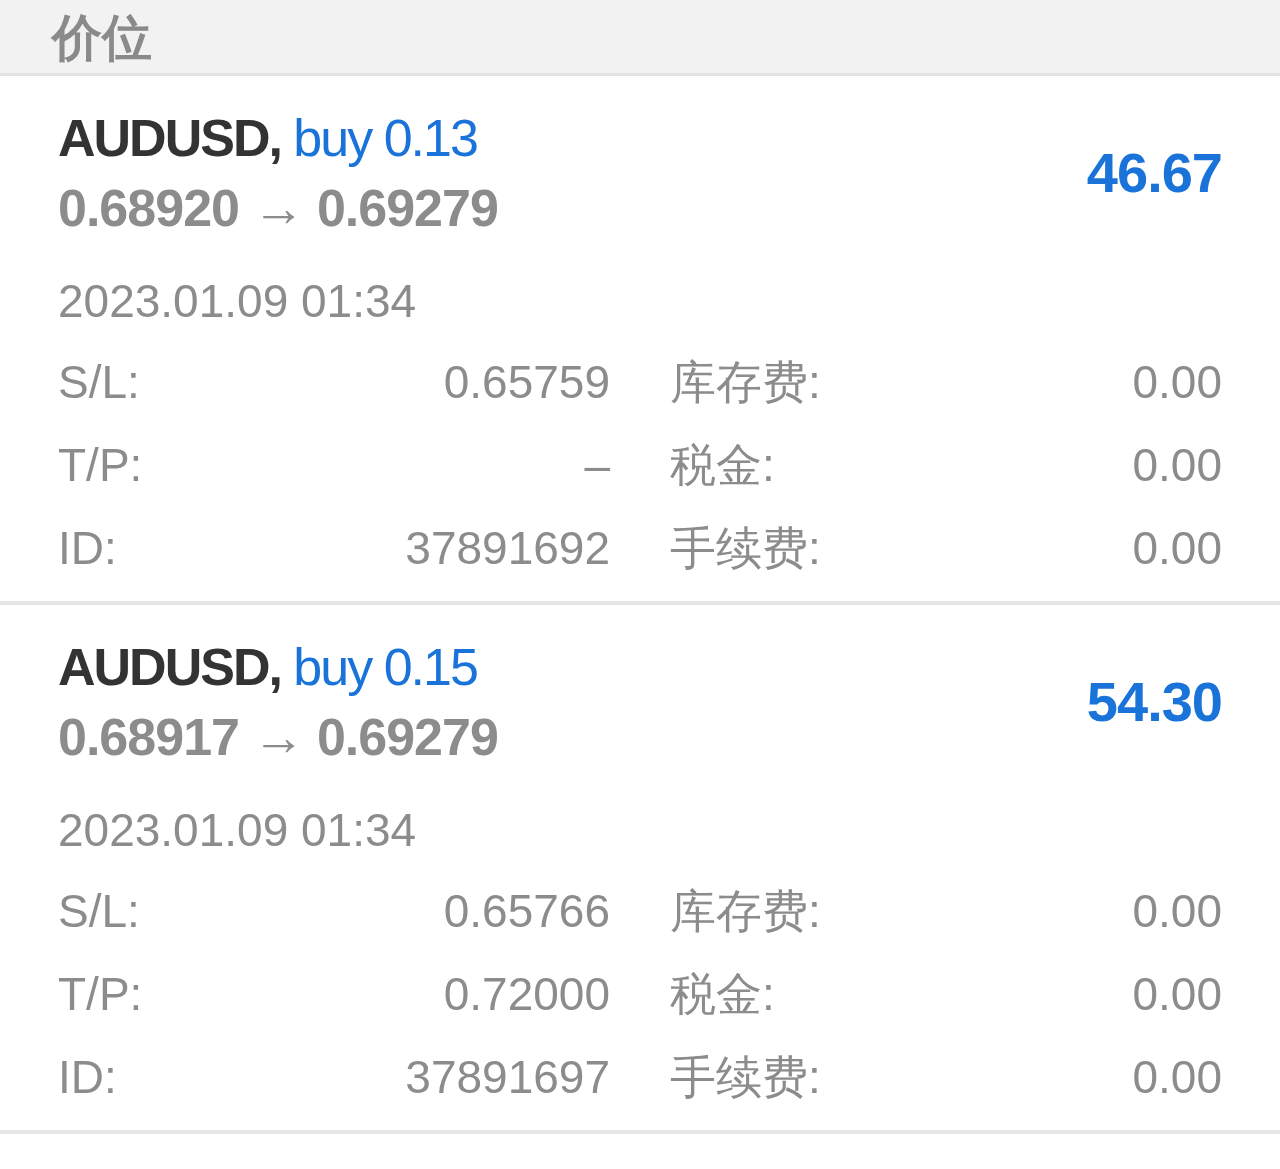 This screenshot has height=1169, width=1280. Describe the element at coordinates (148, 208) in the screenshot. I see `open-price: 0.68920` at that location.